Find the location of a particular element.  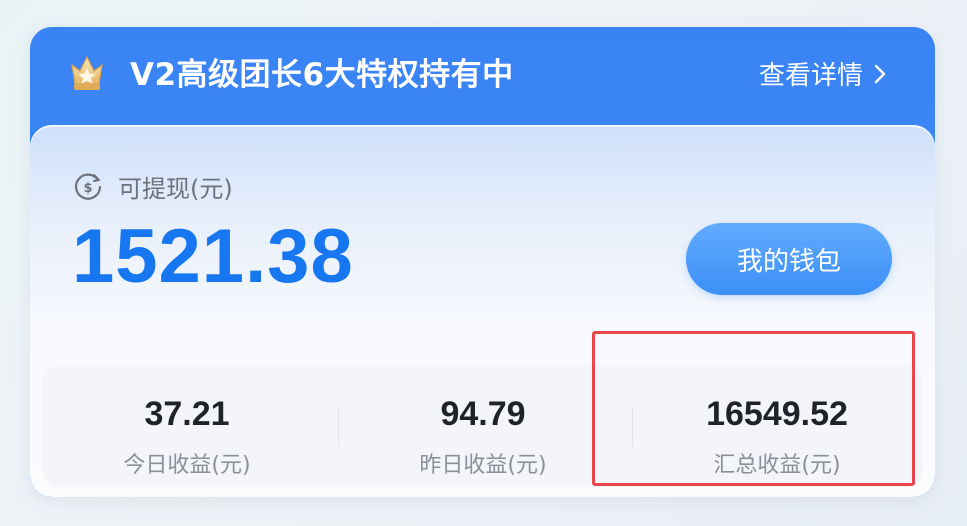

stat-today-value: 37.21 is located at coordinates (187, 414).